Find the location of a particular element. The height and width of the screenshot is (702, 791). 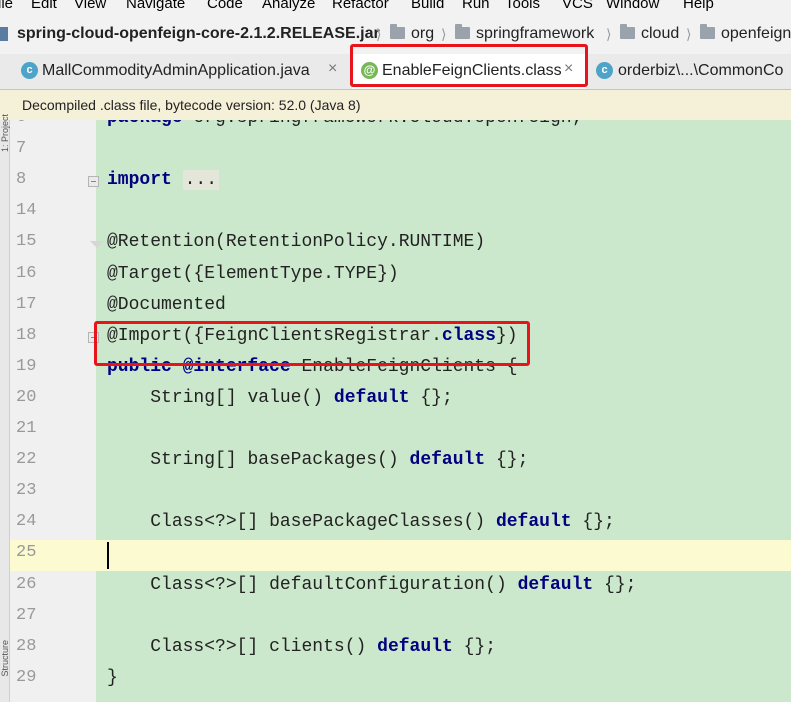

line-number: 22 is located at coordinates (26, 460).